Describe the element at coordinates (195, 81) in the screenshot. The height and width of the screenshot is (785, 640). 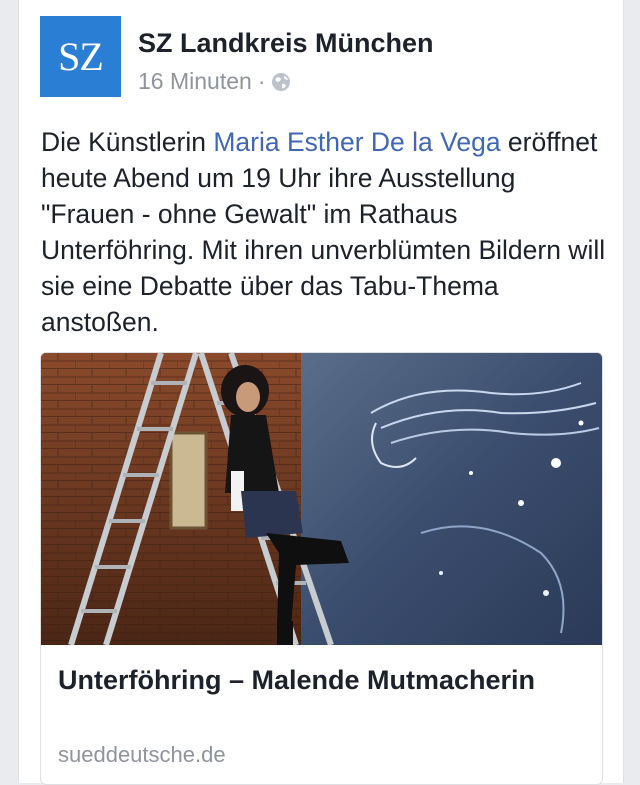
I see `post-timestamp: 16 Minuten` at that location.